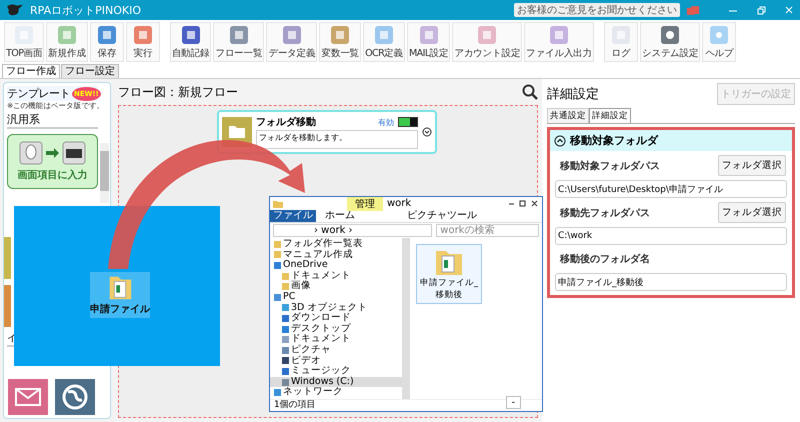 This screenshot has width=800, height=422. Describe the element at coordinates (336, 255) in the screenshot. I see `nav-item: マニュアル作成` at that location.